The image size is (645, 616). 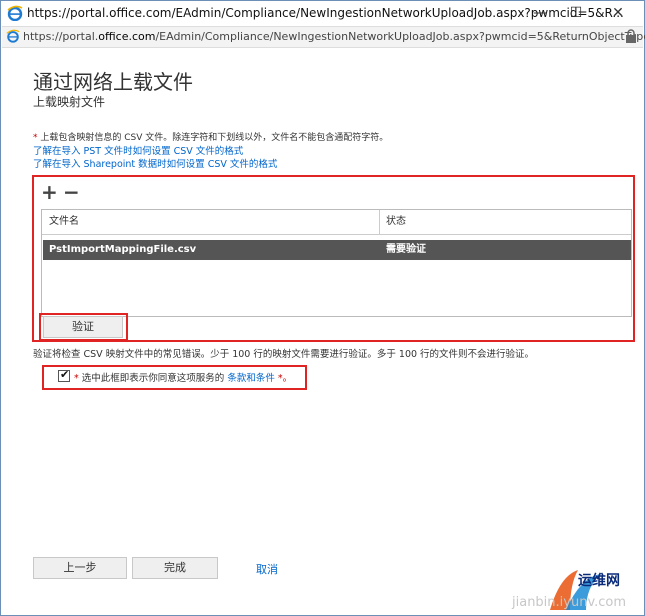 I want to click on pst-format-link: 了解在导入 PST 文件时如何设置 CSV 文件的格式, so click(x=138, y=150).